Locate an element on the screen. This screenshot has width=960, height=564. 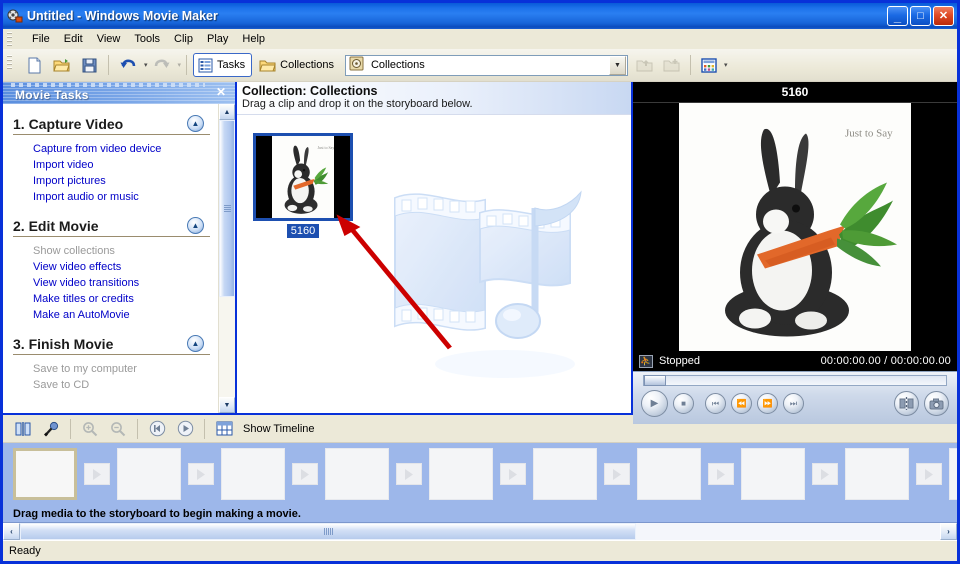
link-view-video-effects: View video effects is located at coordinates (125, 267).